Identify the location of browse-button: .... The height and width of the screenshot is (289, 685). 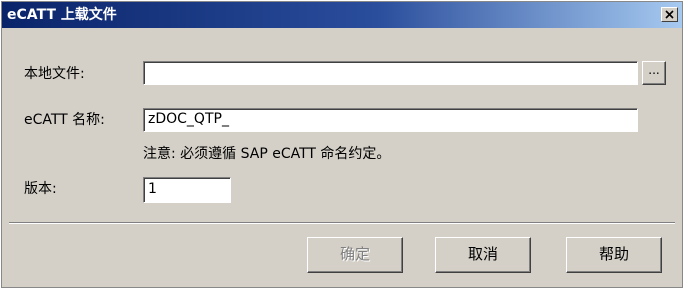
(654, 73).